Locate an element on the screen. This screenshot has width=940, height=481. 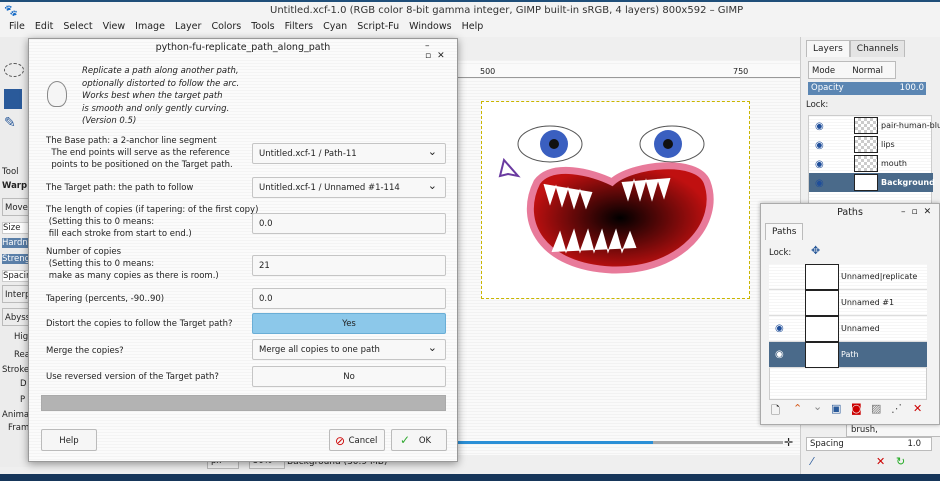
mode-value: Normal is located at coordinates (867, 71).